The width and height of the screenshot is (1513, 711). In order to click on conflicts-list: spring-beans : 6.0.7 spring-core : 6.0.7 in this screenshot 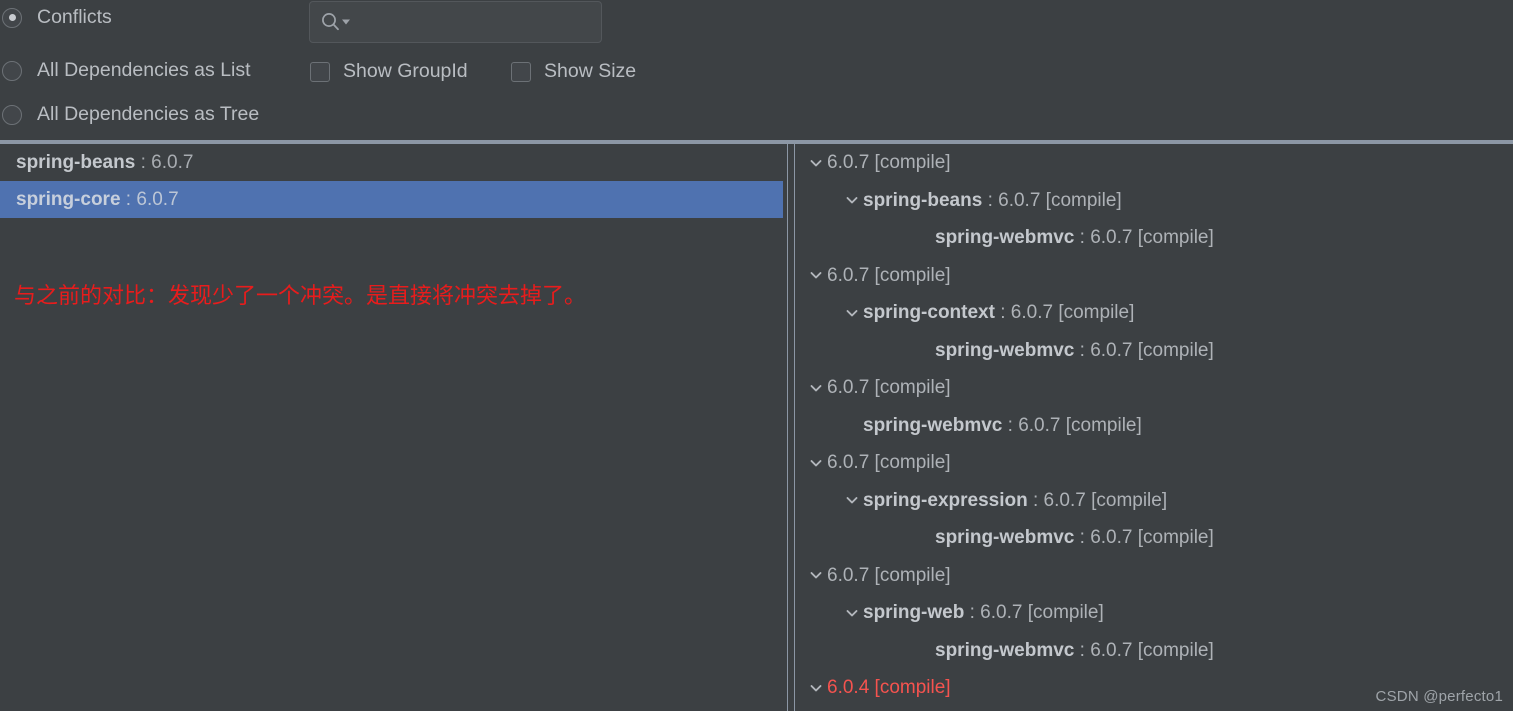, I will do `click(393, 181)`.